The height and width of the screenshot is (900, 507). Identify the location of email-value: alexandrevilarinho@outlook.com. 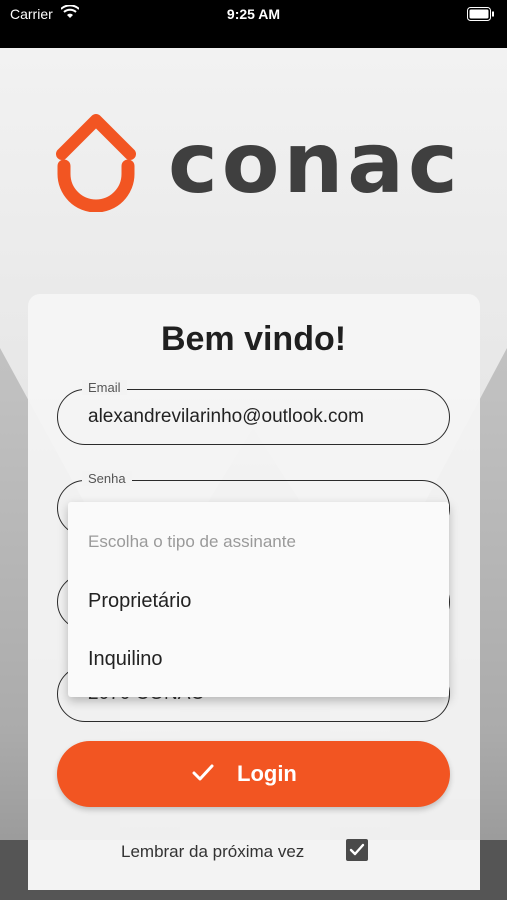
(226, 417).